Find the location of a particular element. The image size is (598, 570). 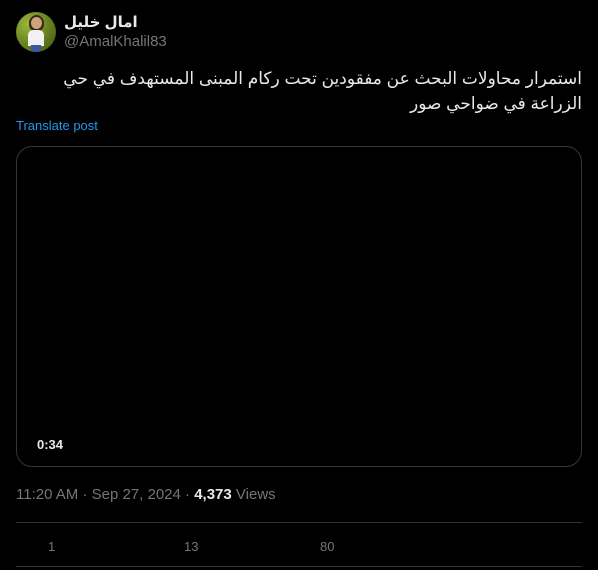

heart-icon is located at coordinates (305, 547).